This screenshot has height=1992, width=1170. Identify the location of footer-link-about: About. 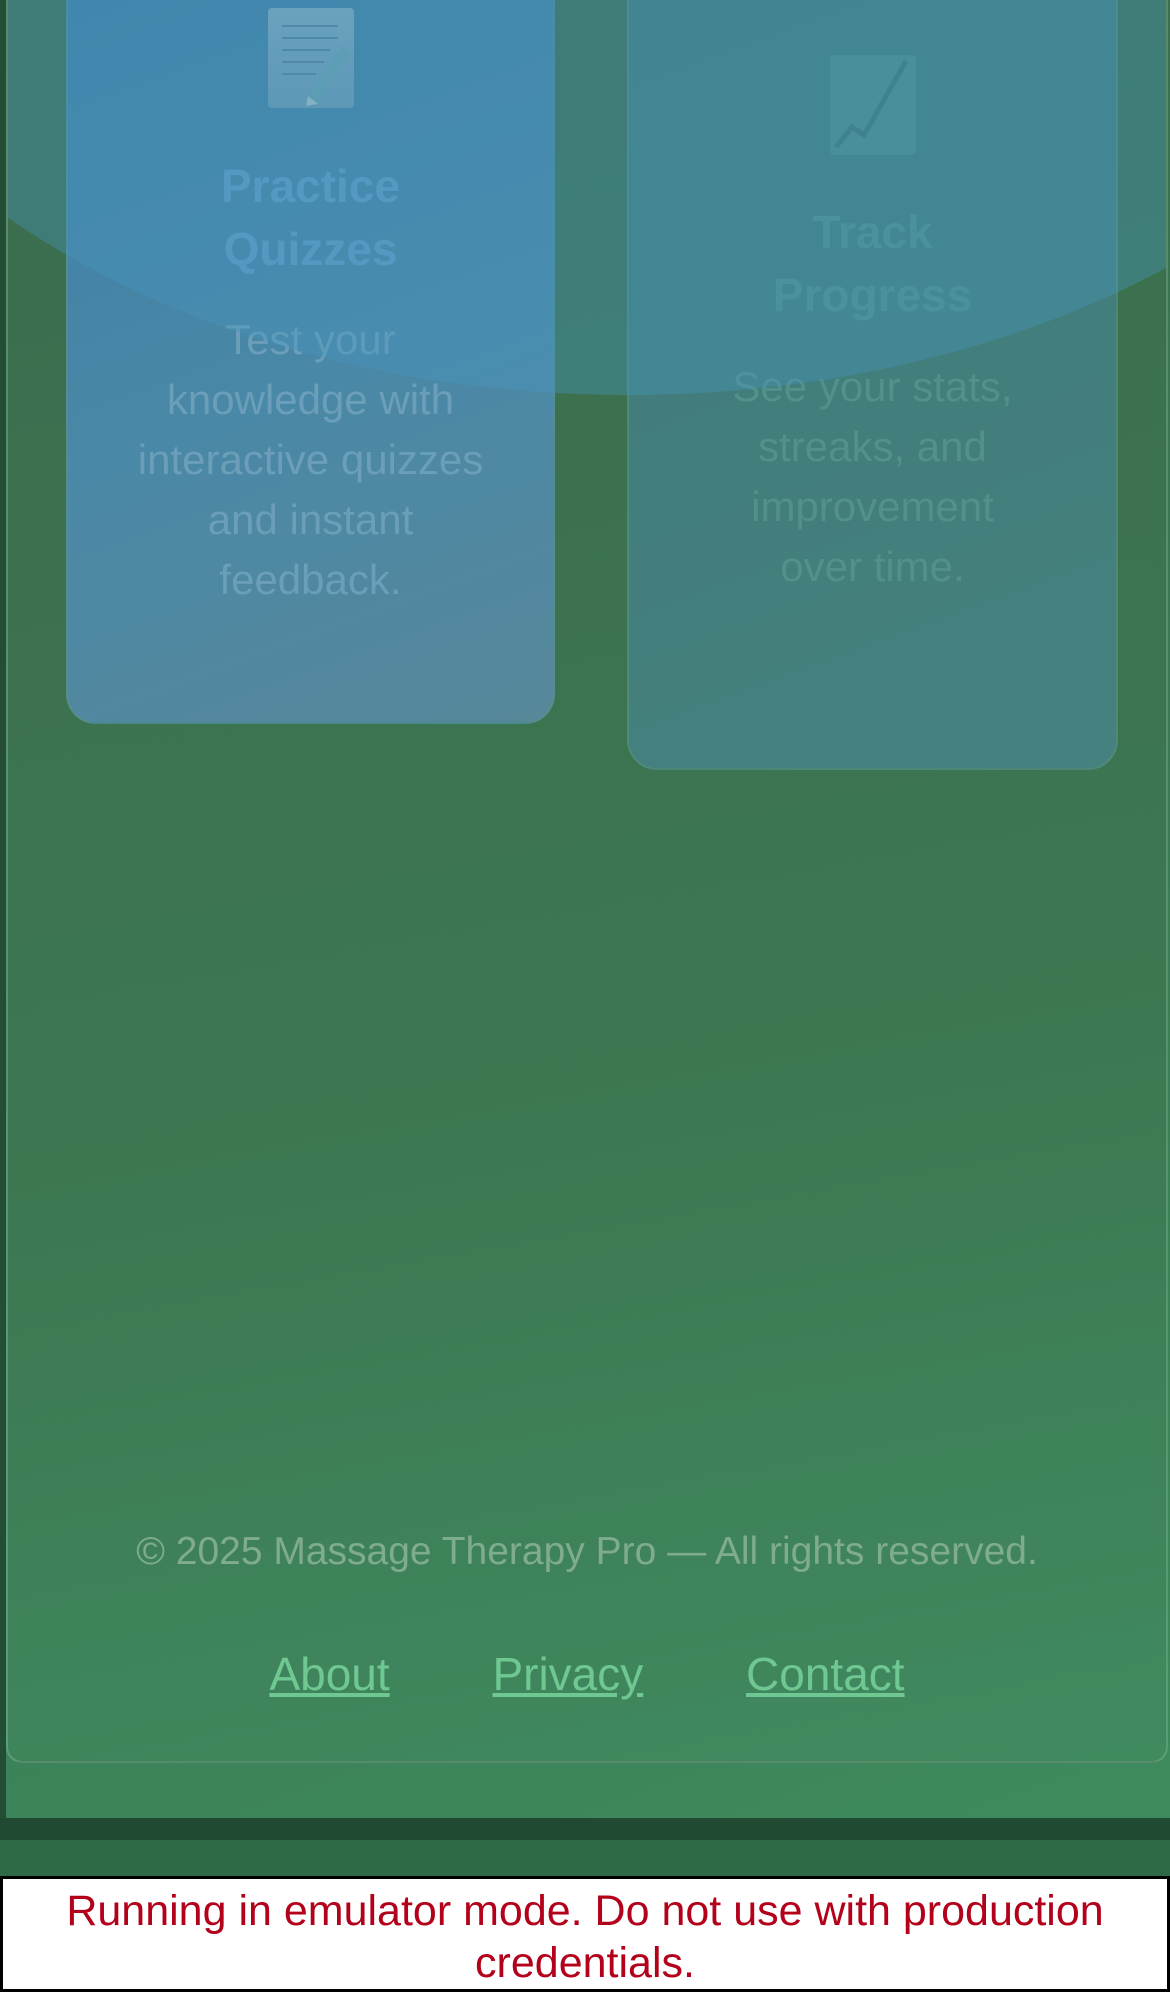
(329, 1674).